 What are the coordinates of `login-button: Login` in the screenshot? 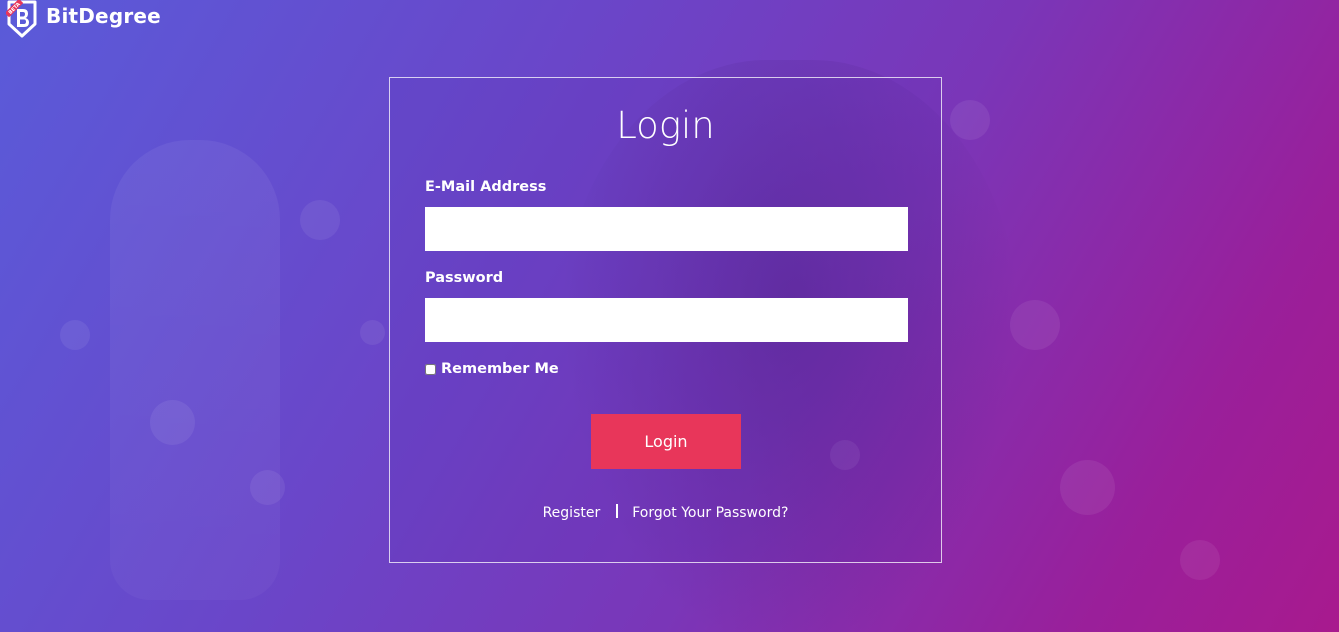 It's located at (666, 441).